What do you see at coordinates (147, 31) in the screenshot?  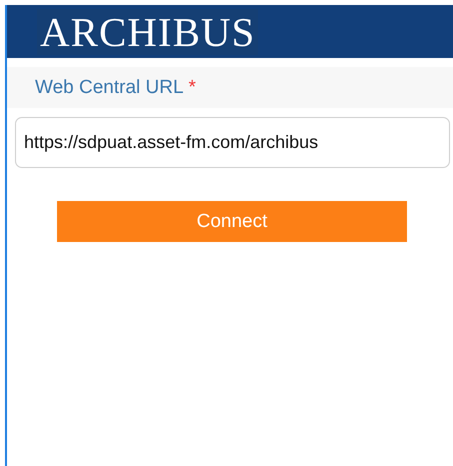 I see `logo: ARCHIBUS` at bounding box center [147, 31].